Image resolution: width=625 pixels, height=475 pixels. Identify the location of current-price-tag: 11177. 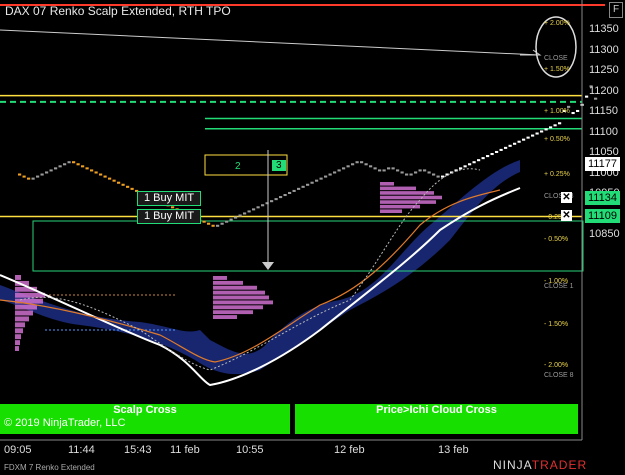
(602, 164).